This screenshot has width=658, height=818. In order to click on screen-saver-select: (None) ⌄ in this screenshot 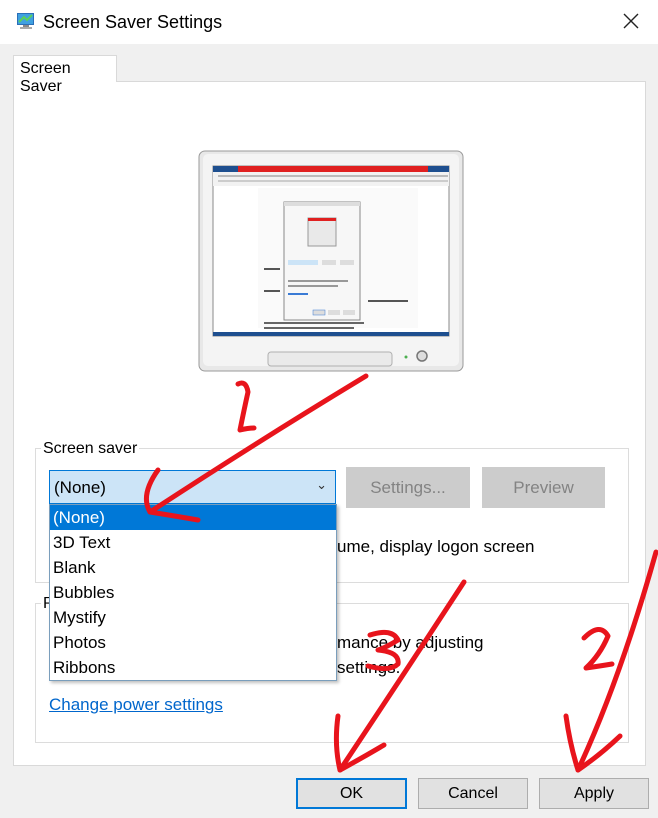, I will do `click(192, 487)`.